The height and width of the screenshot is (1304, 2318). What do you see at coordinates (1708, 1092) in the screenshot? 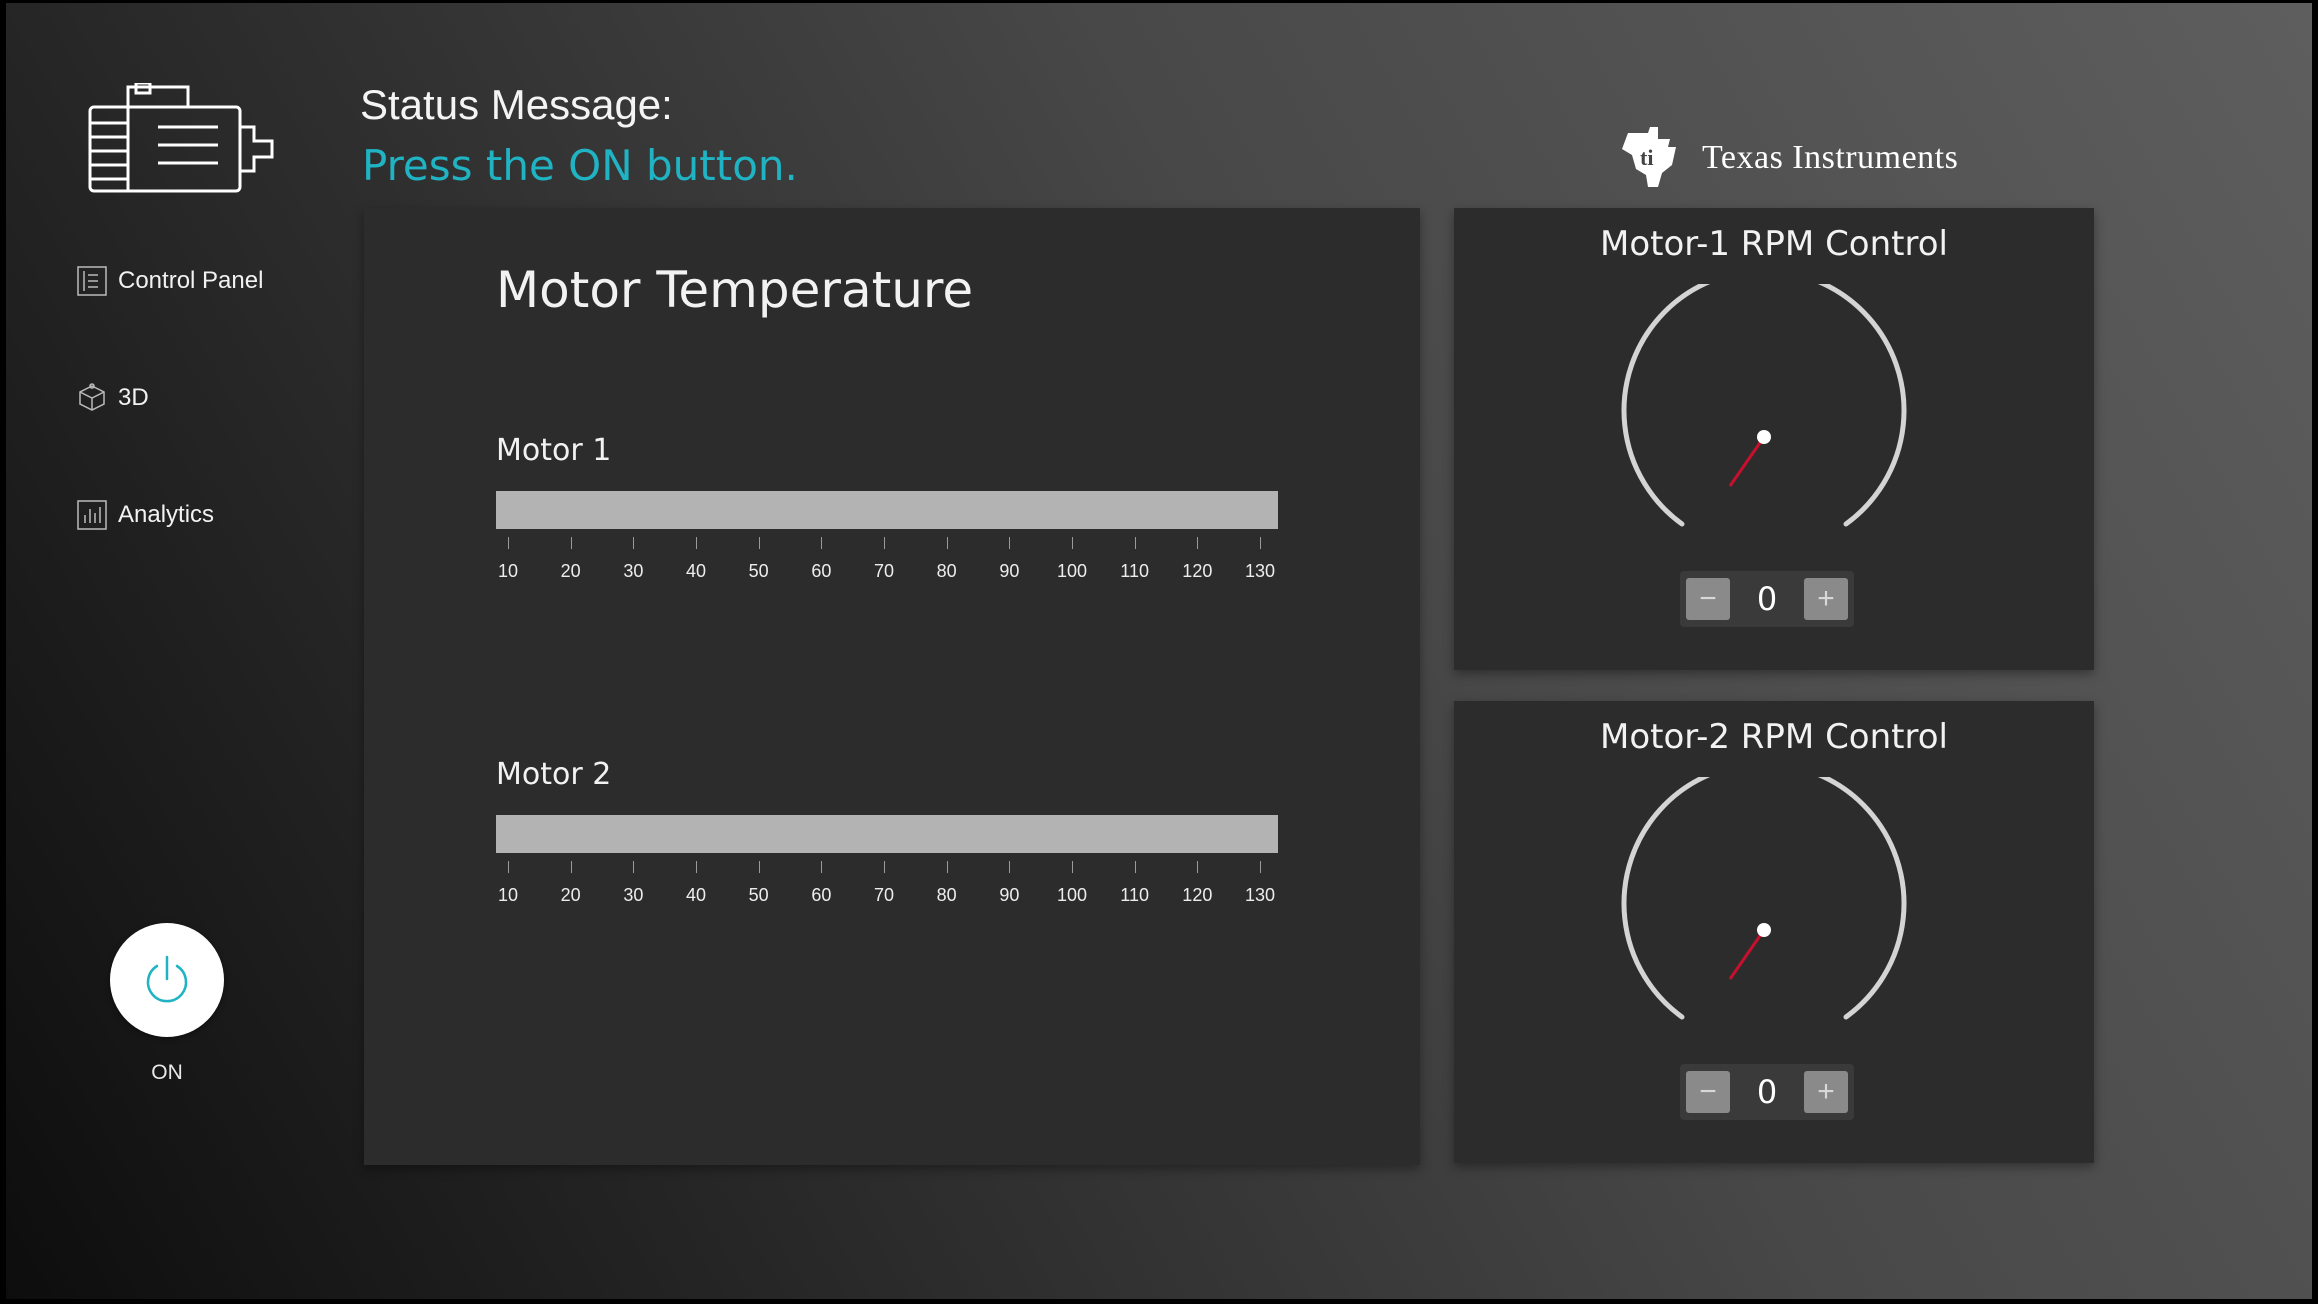
I see `motor-2-decrement-button: −` at bounding box center [1708, 1092].